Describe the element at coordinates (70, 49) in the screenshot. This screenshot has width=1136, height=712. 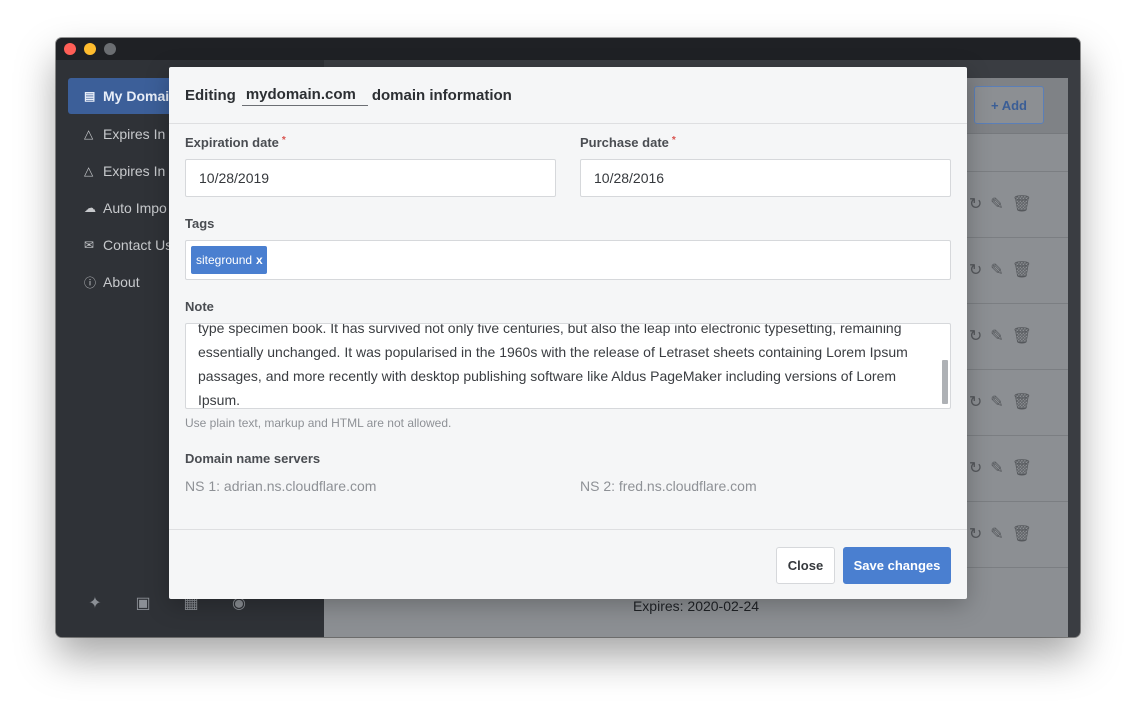
I see `close-window-button` at that location.